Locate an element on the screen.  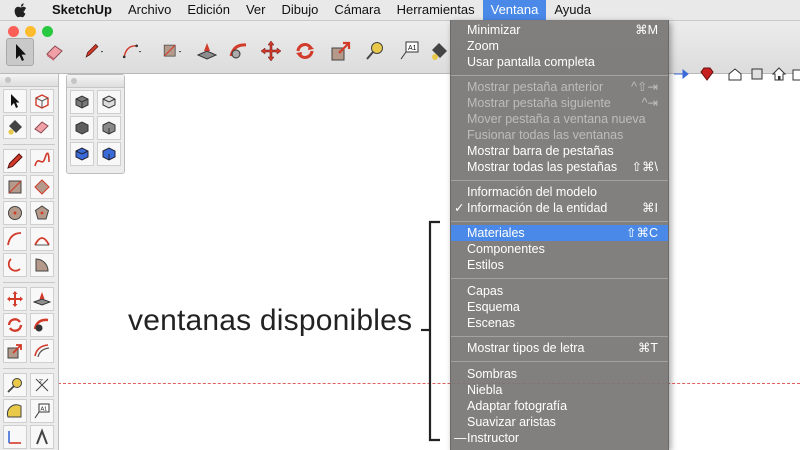
palette-line-button is located at coordinates (15, 161).